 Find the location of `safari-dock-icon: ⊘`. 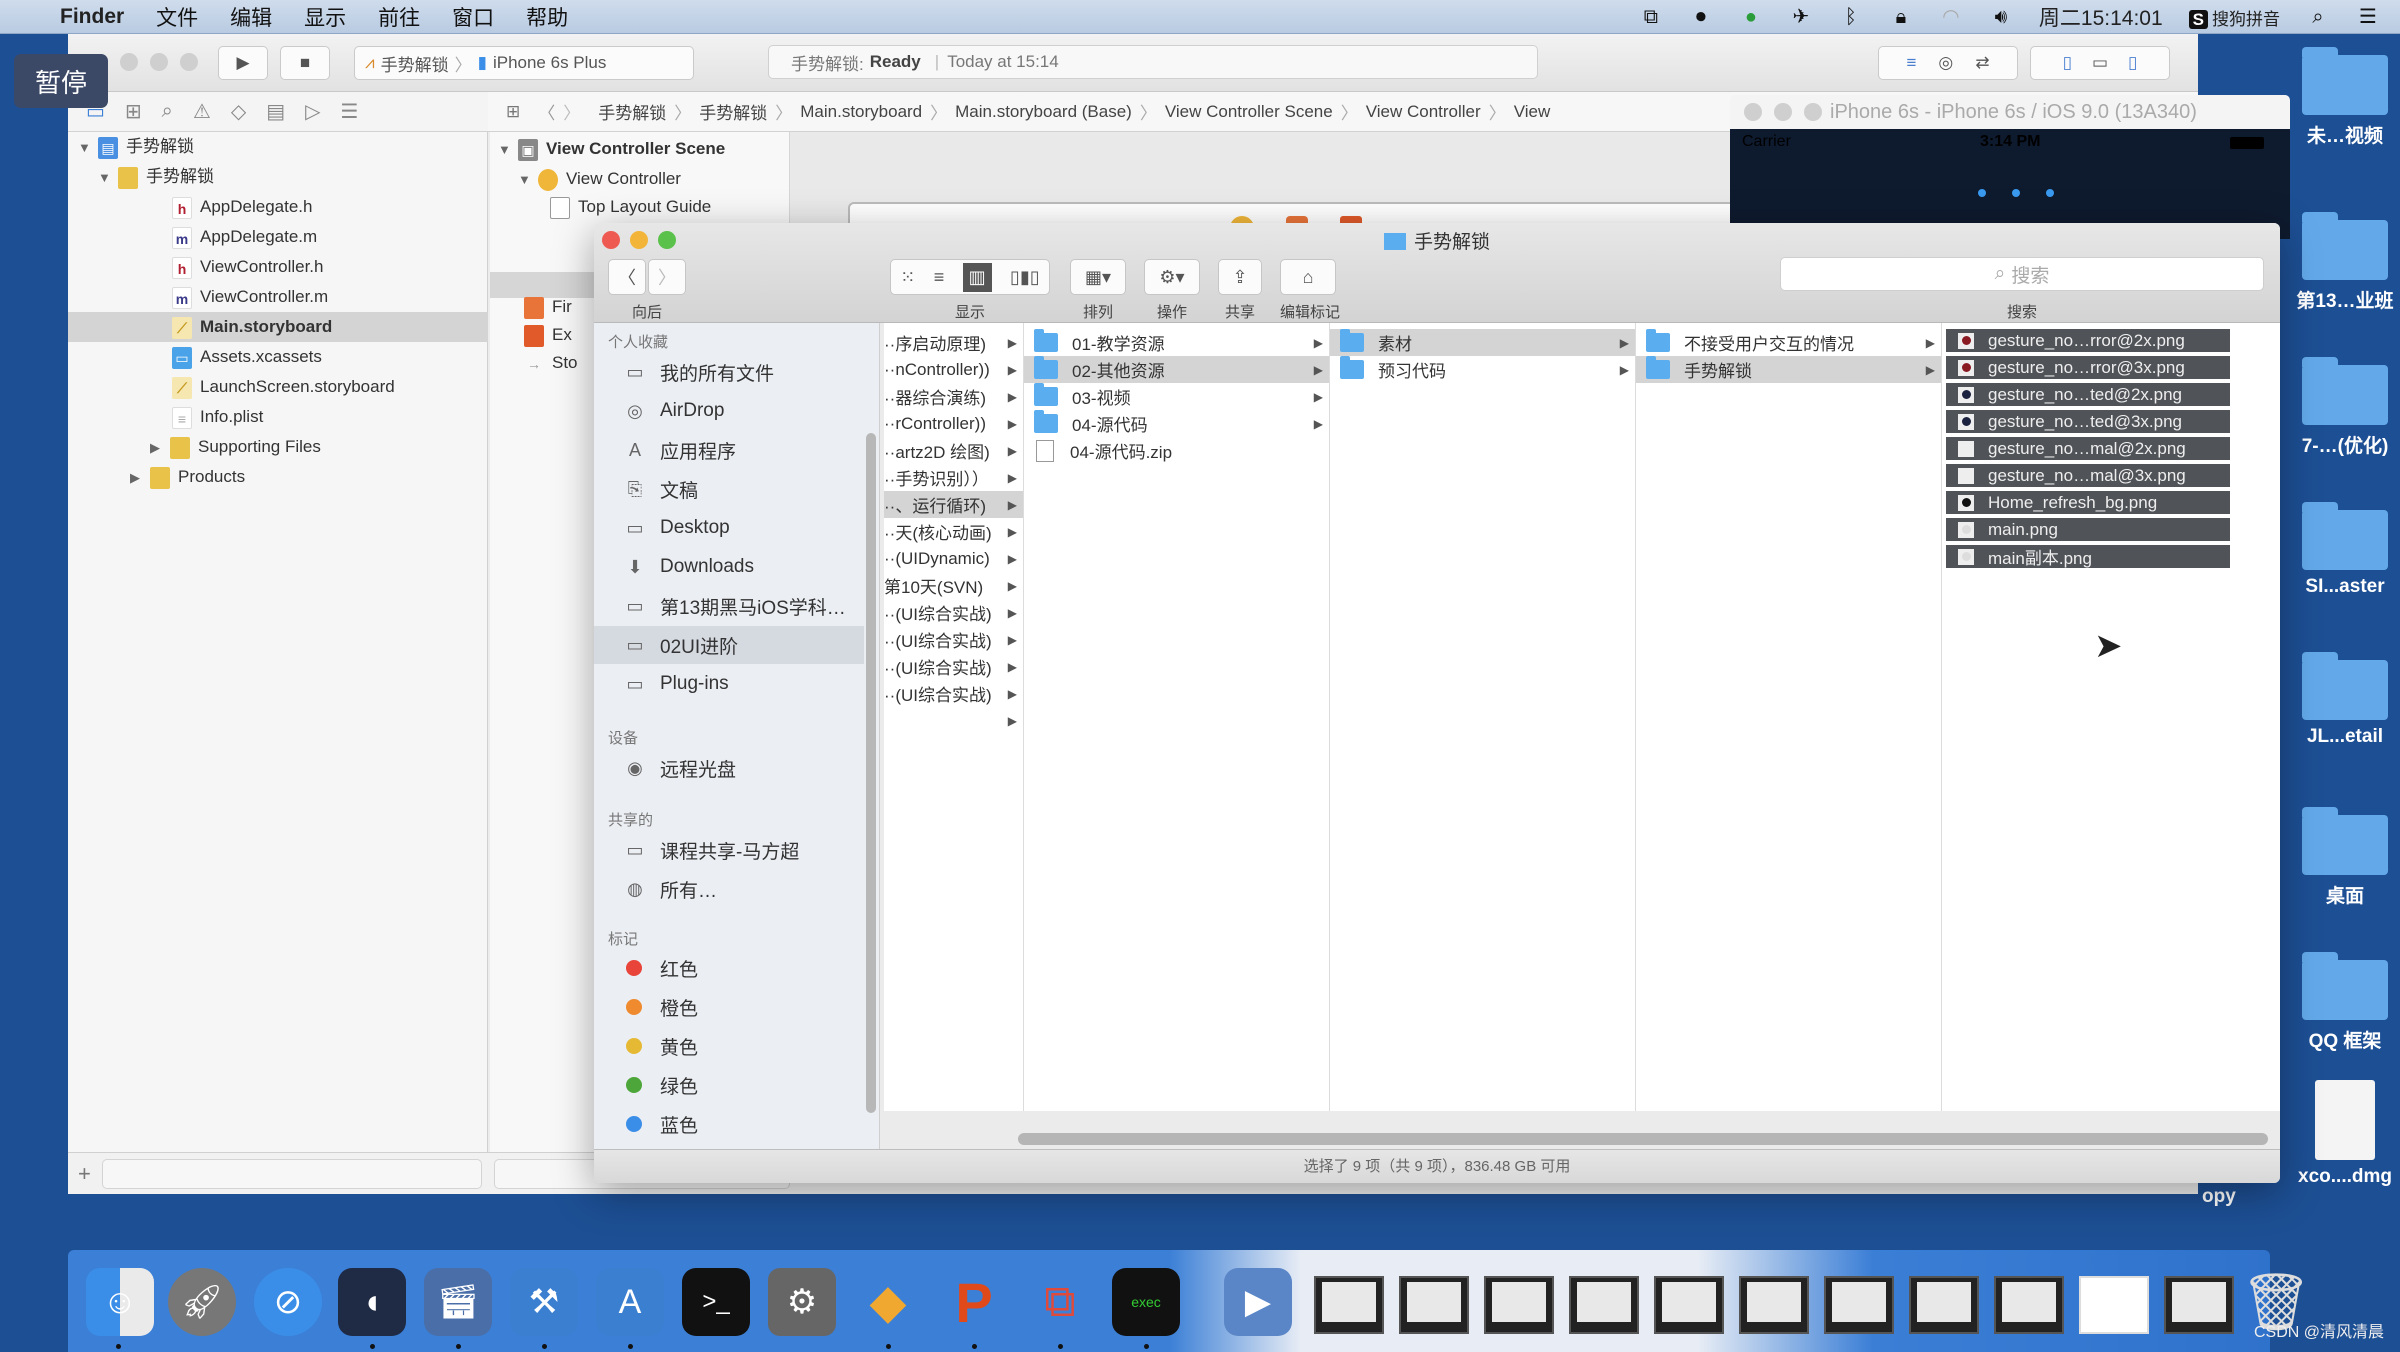

safari-dock-icon: ⊘ is located at coordinates (288, 1302).